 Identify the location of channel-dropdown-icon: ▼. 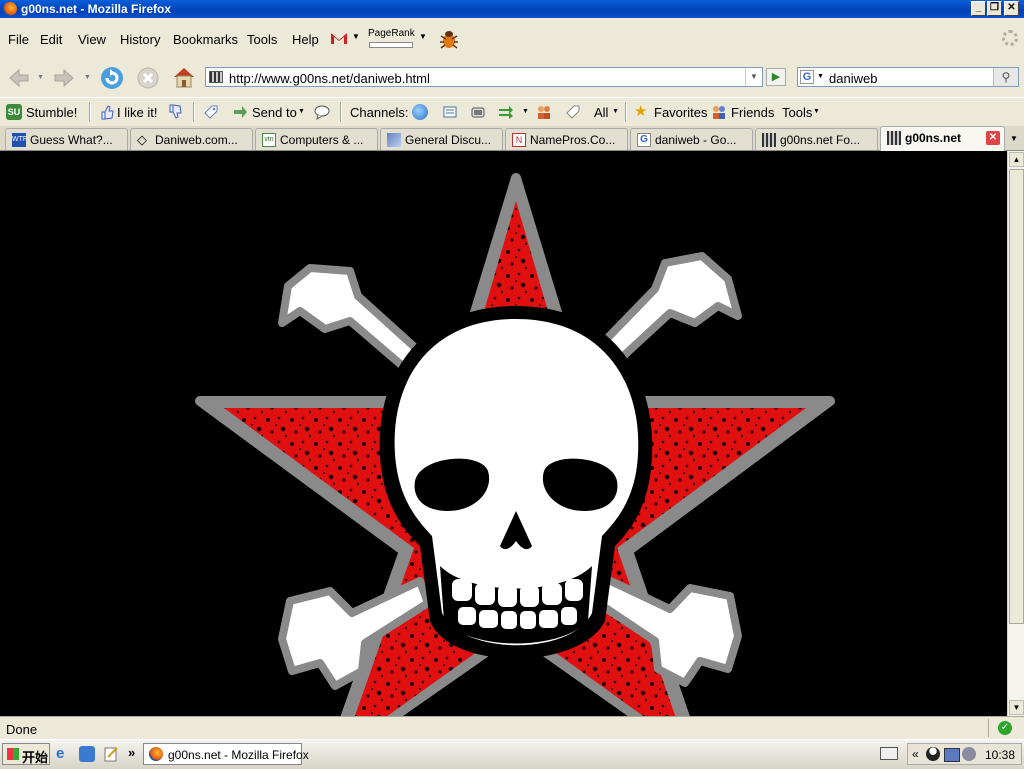
(525, 111).